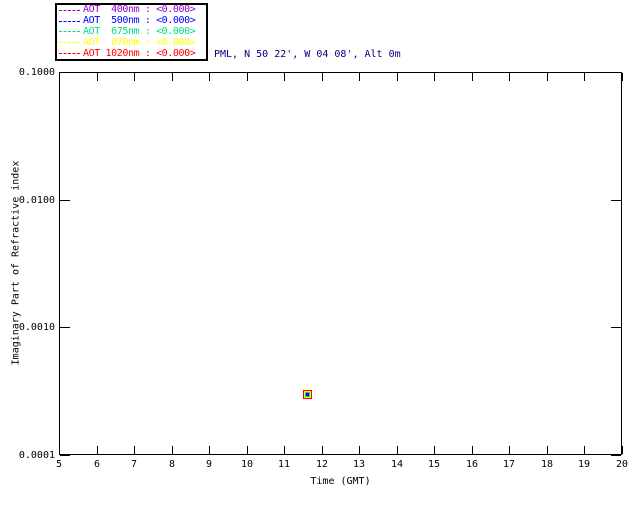  I want to click on legend-item: AOT 1020nm : <0.000>, so click(131, 53).